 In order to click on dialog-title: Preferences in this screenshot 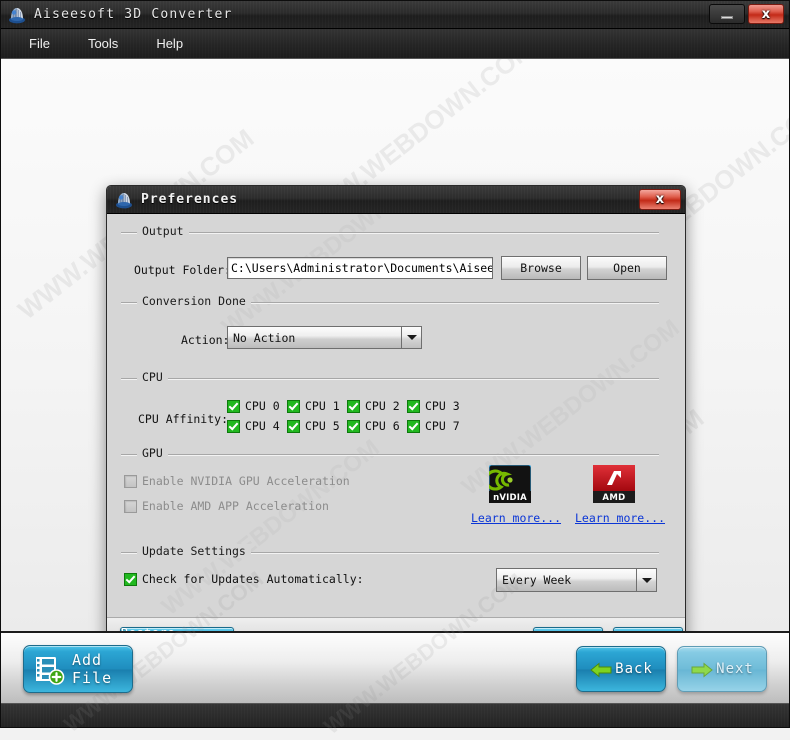, I will do `click(190, 199)`.